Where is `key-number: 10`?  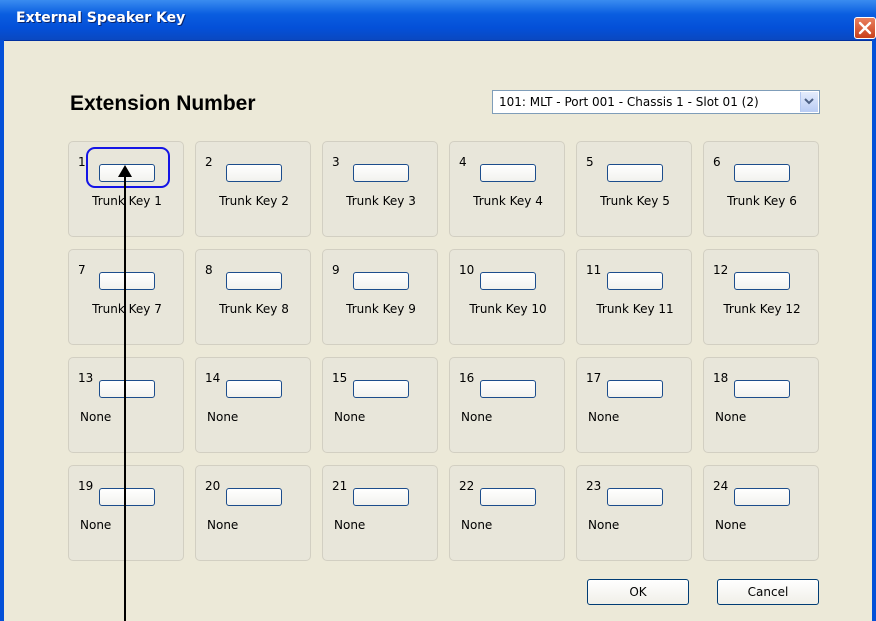
key-number: 10 is located at coordinates (467, 270).